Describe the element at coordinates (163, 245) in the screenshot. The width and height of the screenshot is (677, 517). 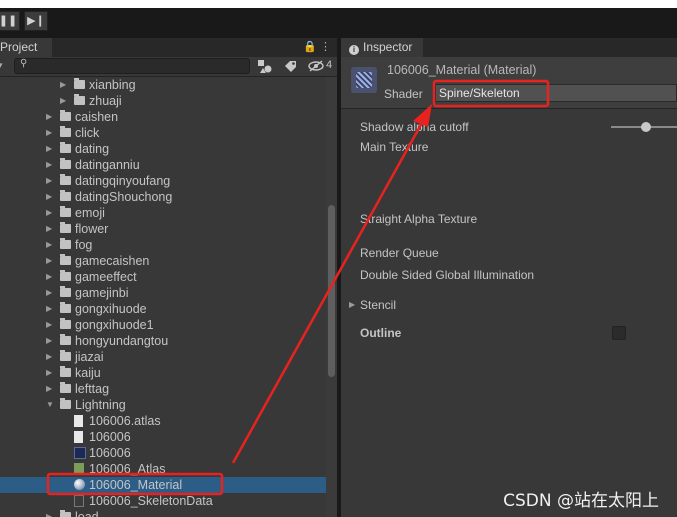
I see `folder-row: ▶ fog` at that location.